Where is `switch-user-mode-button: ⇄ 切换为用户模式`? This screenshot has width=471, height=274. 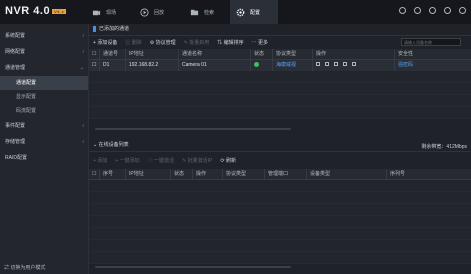
switch-user-mode-button: ⇄ 切换为用户模式 is located at coordinates (24, 267).